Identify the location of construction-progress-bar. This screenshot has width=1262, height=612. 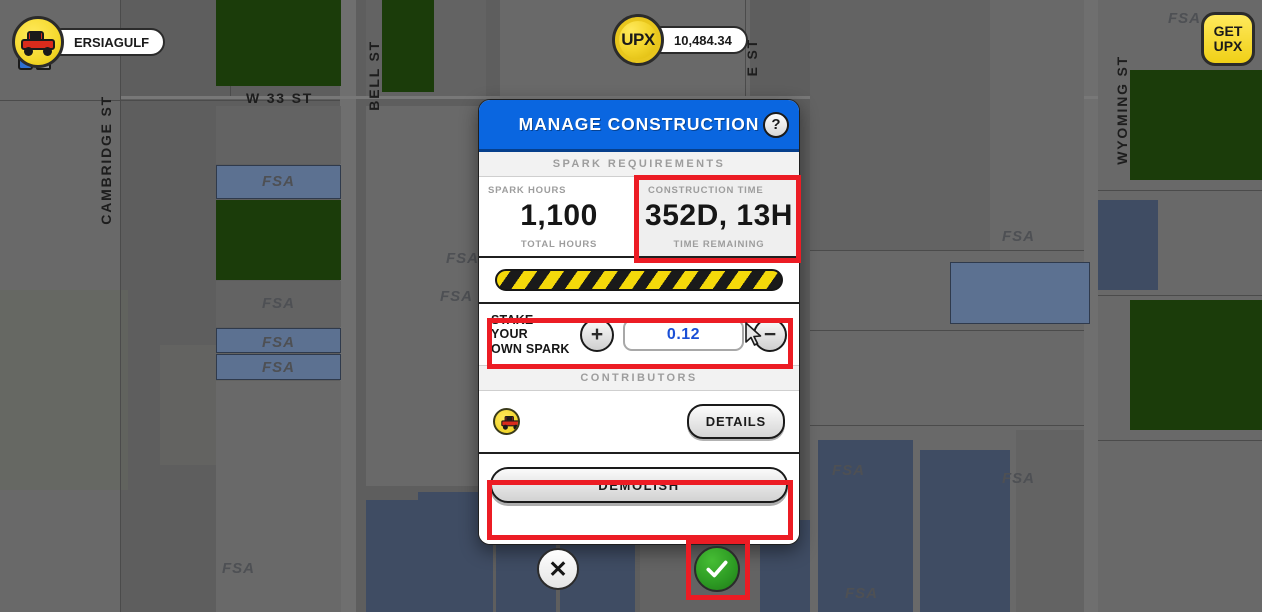
(639, 280).